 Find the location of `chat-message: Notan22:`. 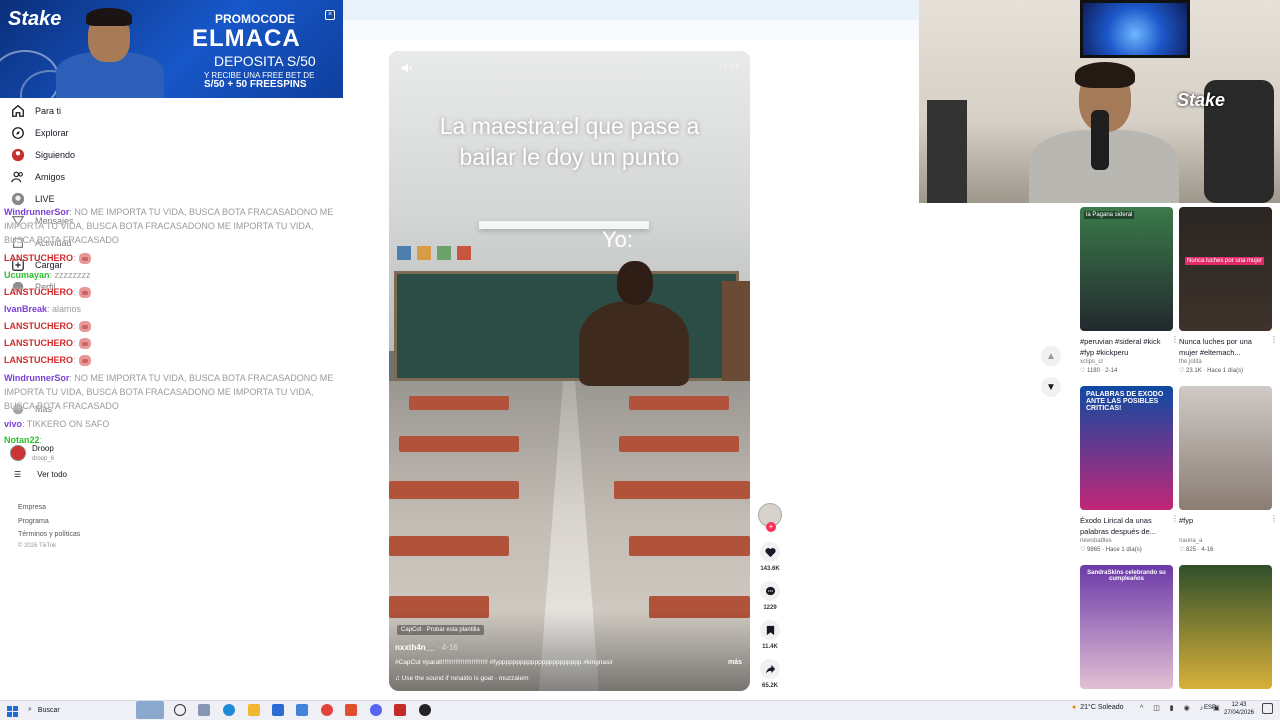

chat-message: Notan22: is located at coordinates (174, 440).